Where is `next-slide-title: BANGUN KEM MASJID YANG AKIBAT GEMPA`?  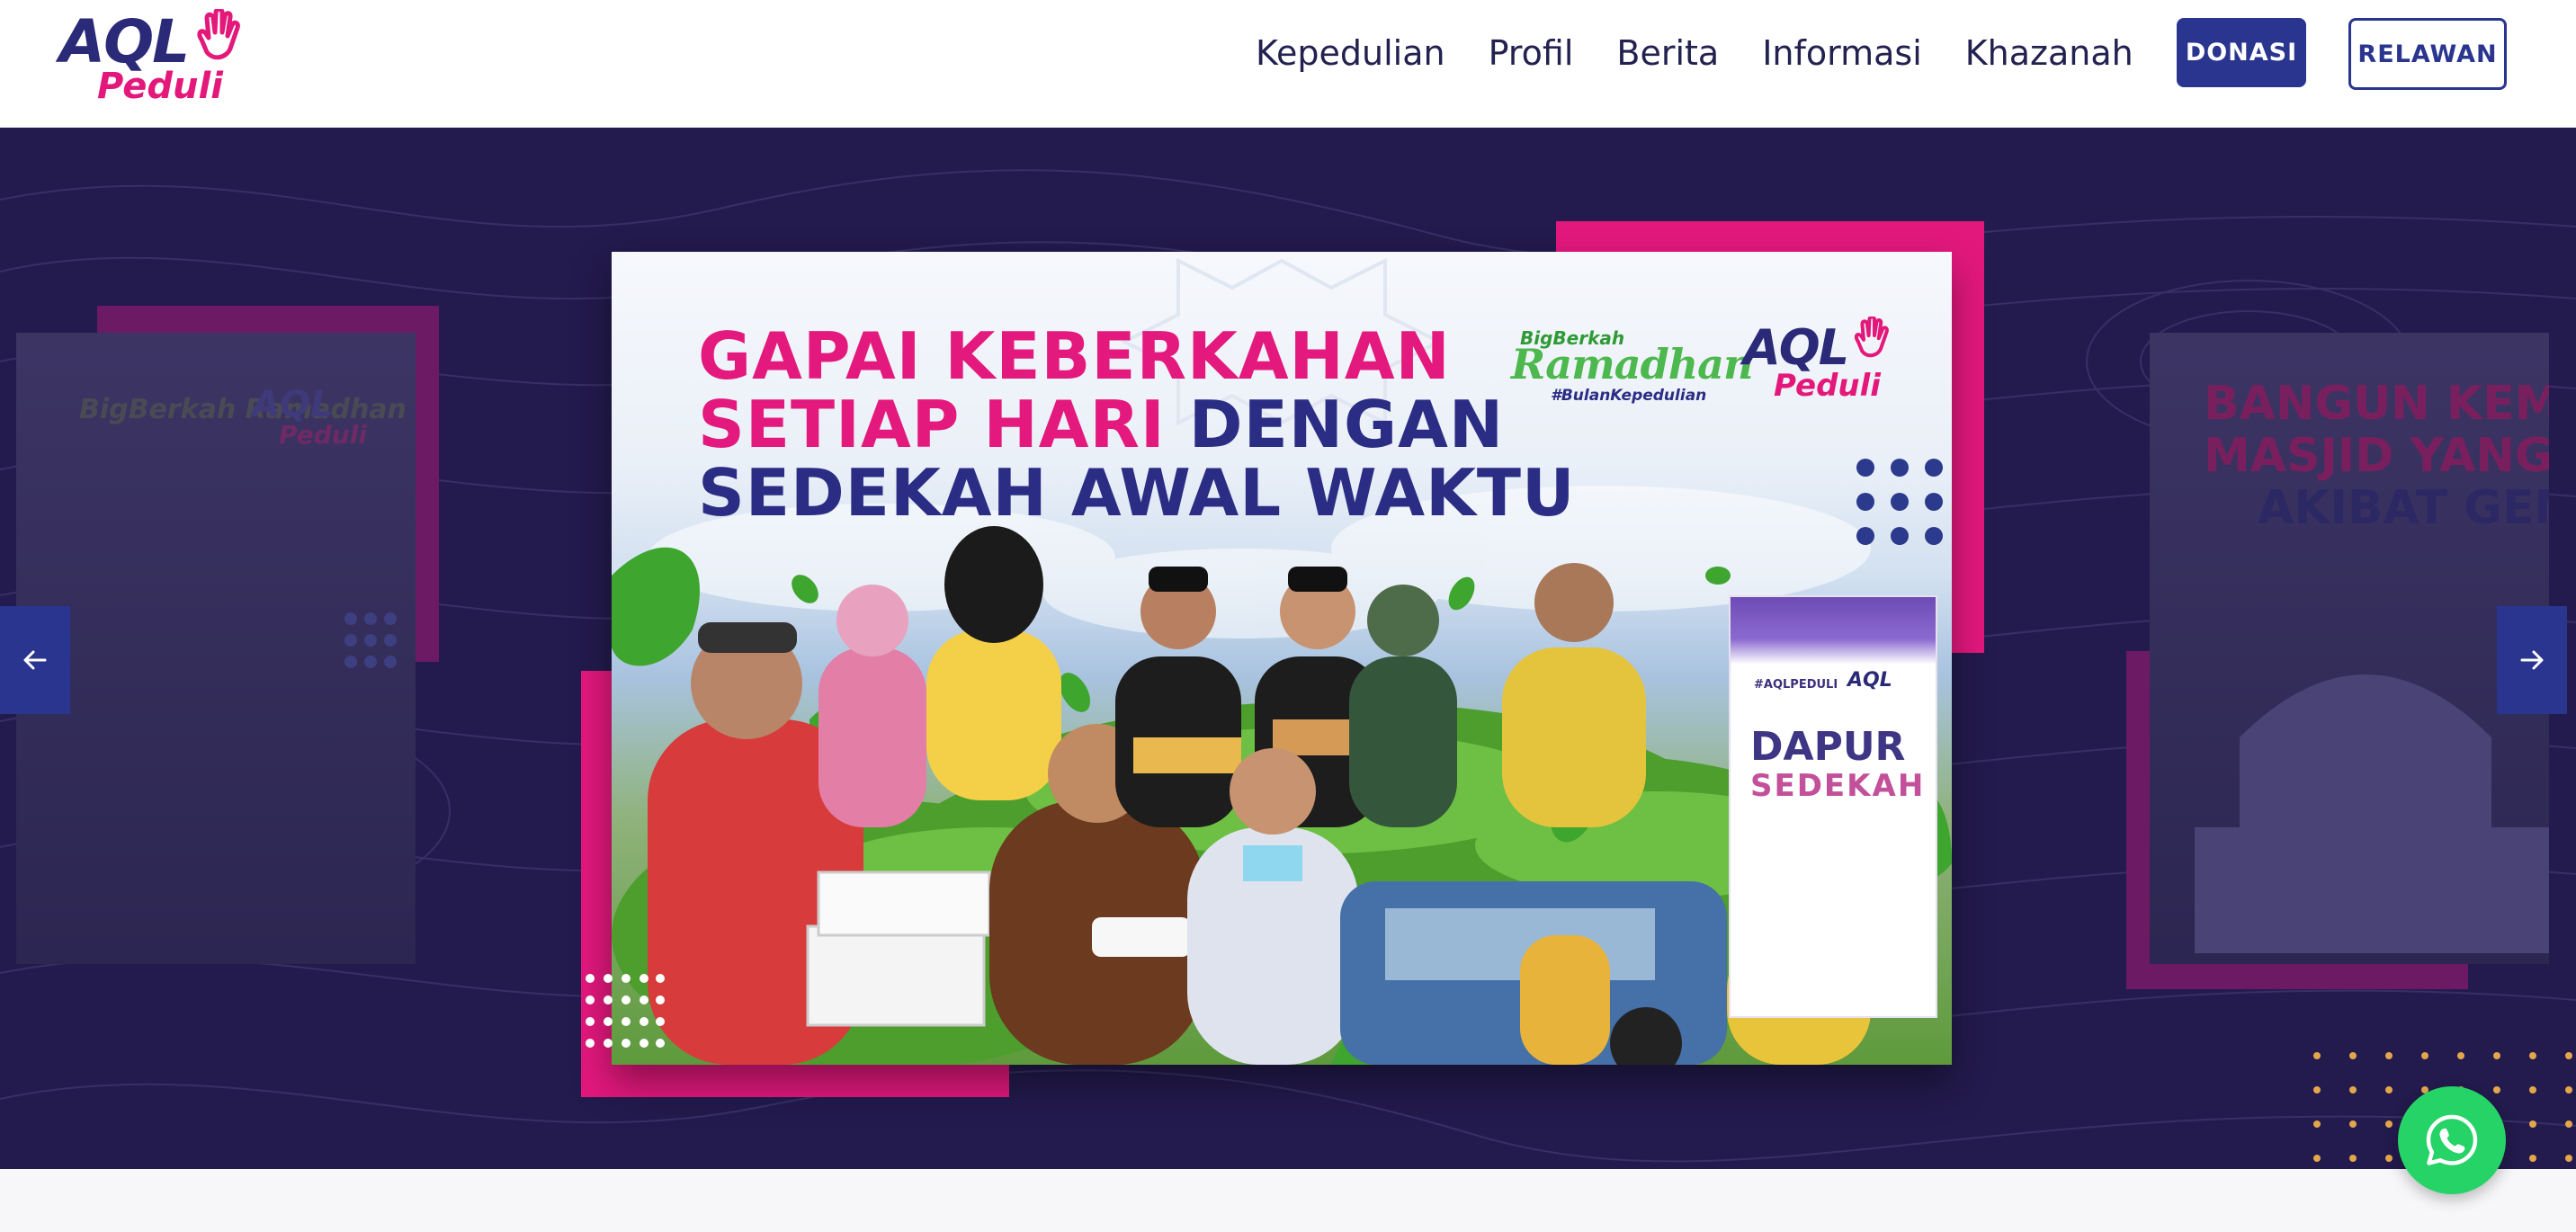 next-slide-title: BANGUN KEM MASJID YANG AKIBAT GEMPA is located at coordinates (2376, 456).